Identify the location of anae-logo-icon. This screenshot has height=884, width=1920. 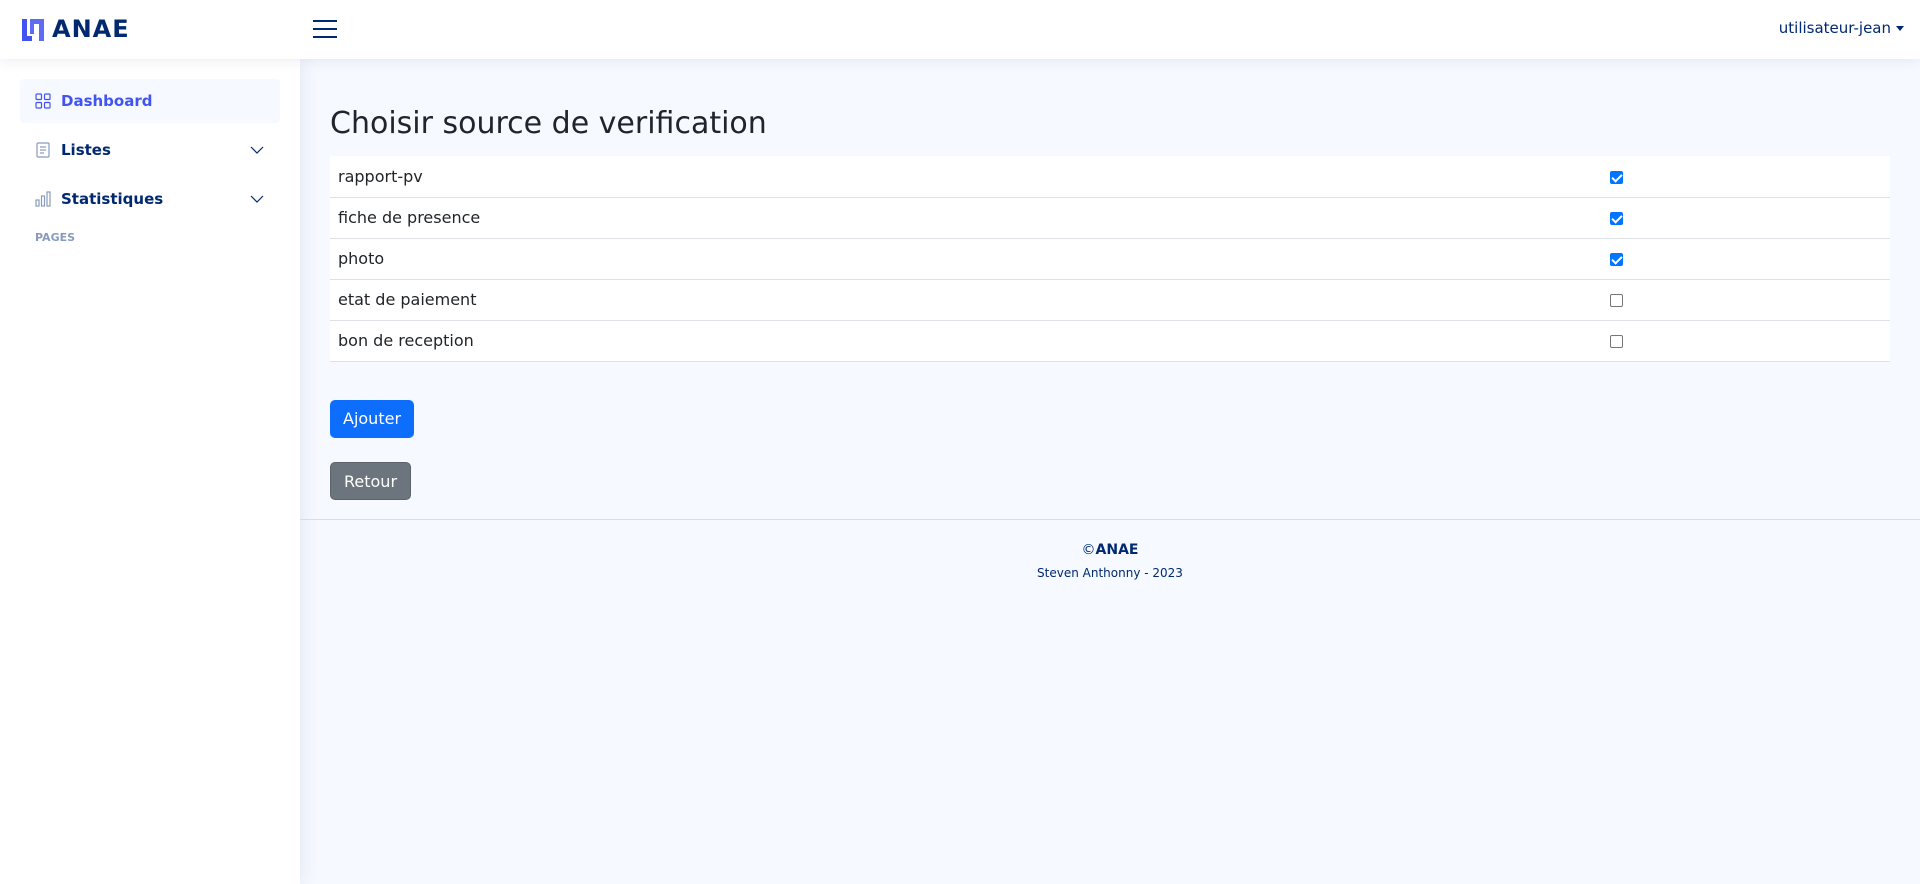
(33, 30).